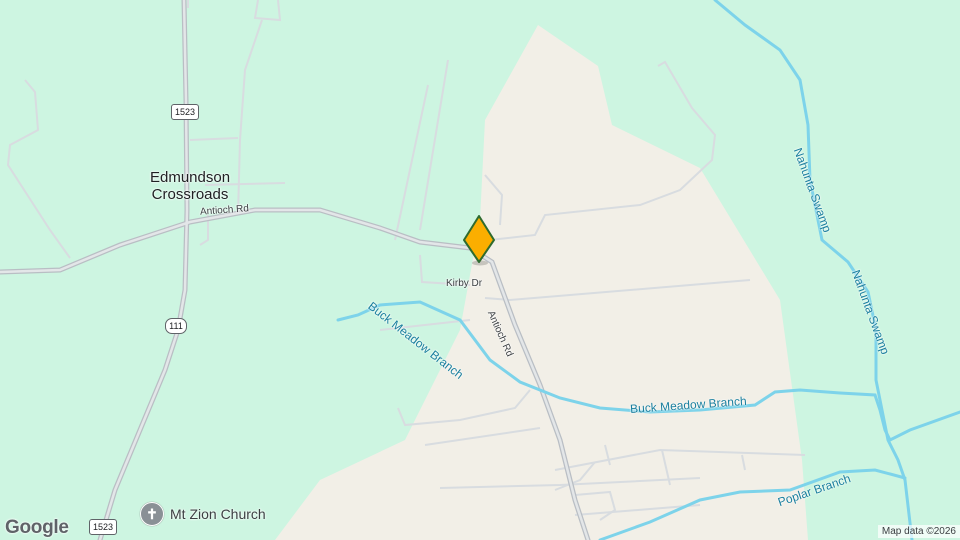 The image size is (960, 540). Describe the element at coordinates (918, 531) in the screenshot. I see `map-attribution: Map data ©2026` at that location.